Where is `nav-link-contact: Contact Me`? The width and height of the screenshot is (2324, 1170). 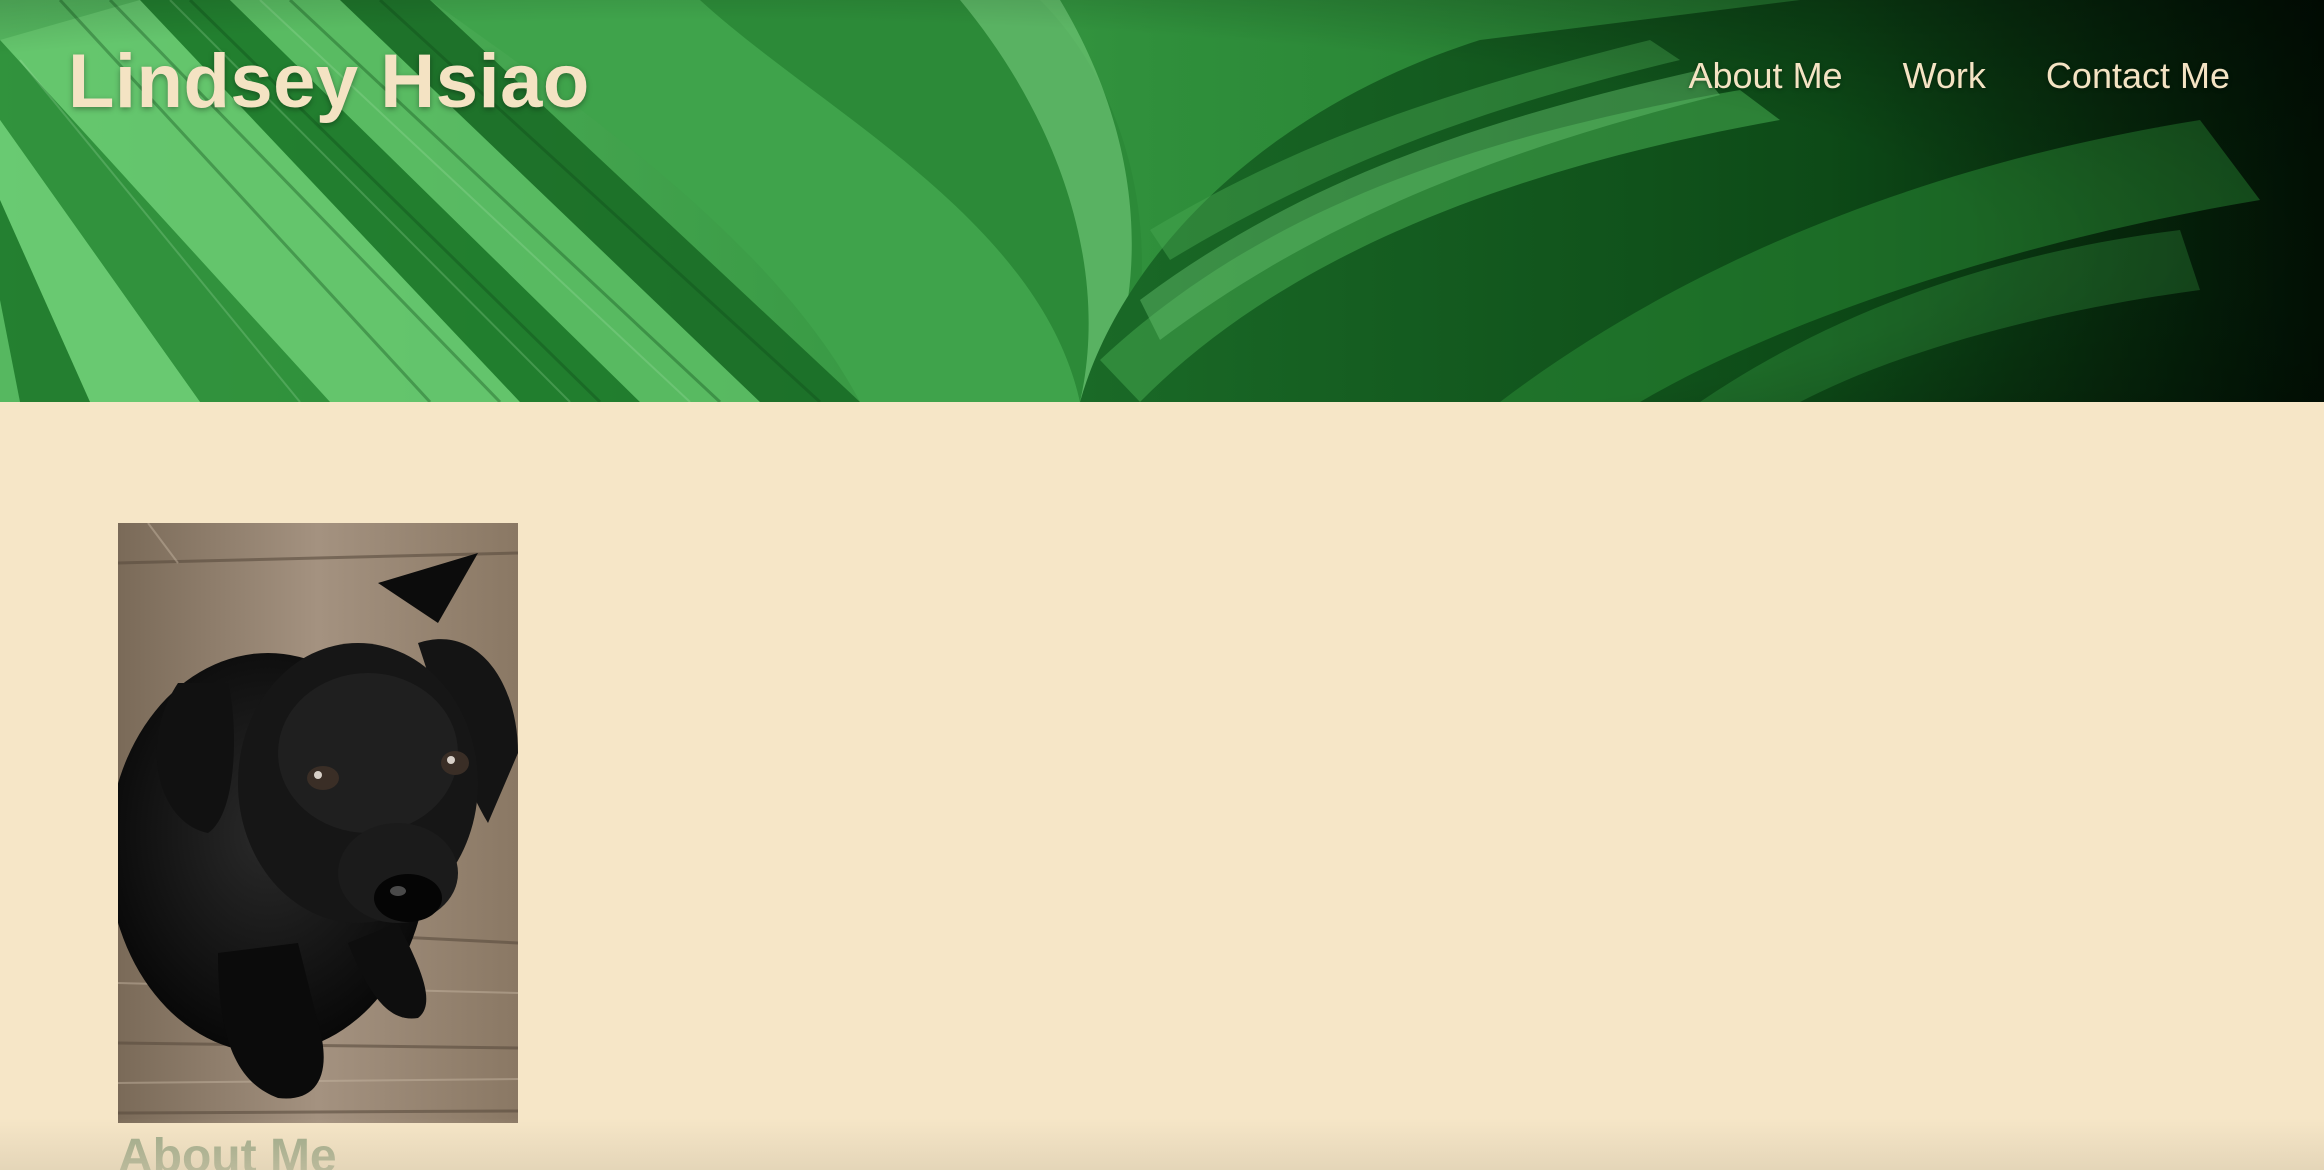 nav-link-contact: Contact Me is located at coordinates (2138, 76).